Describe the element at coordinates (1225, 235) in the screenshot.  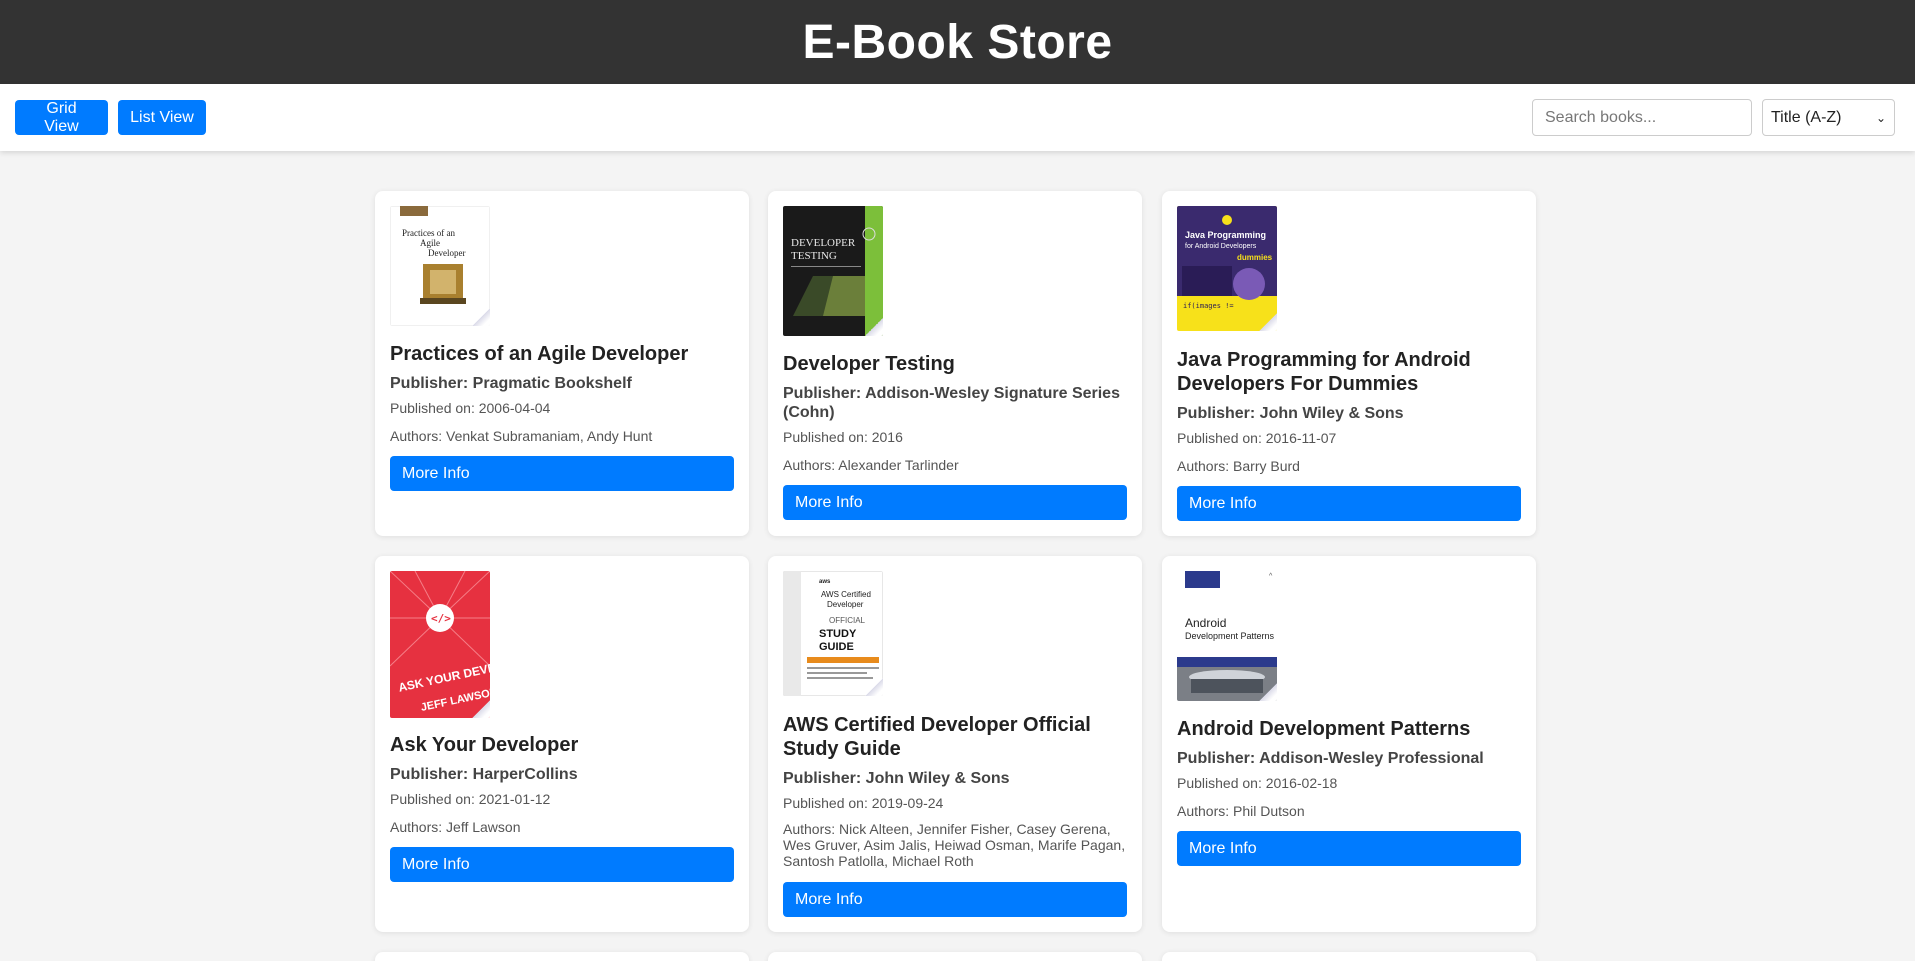
I see `svg-text: Java Programming` at that location.